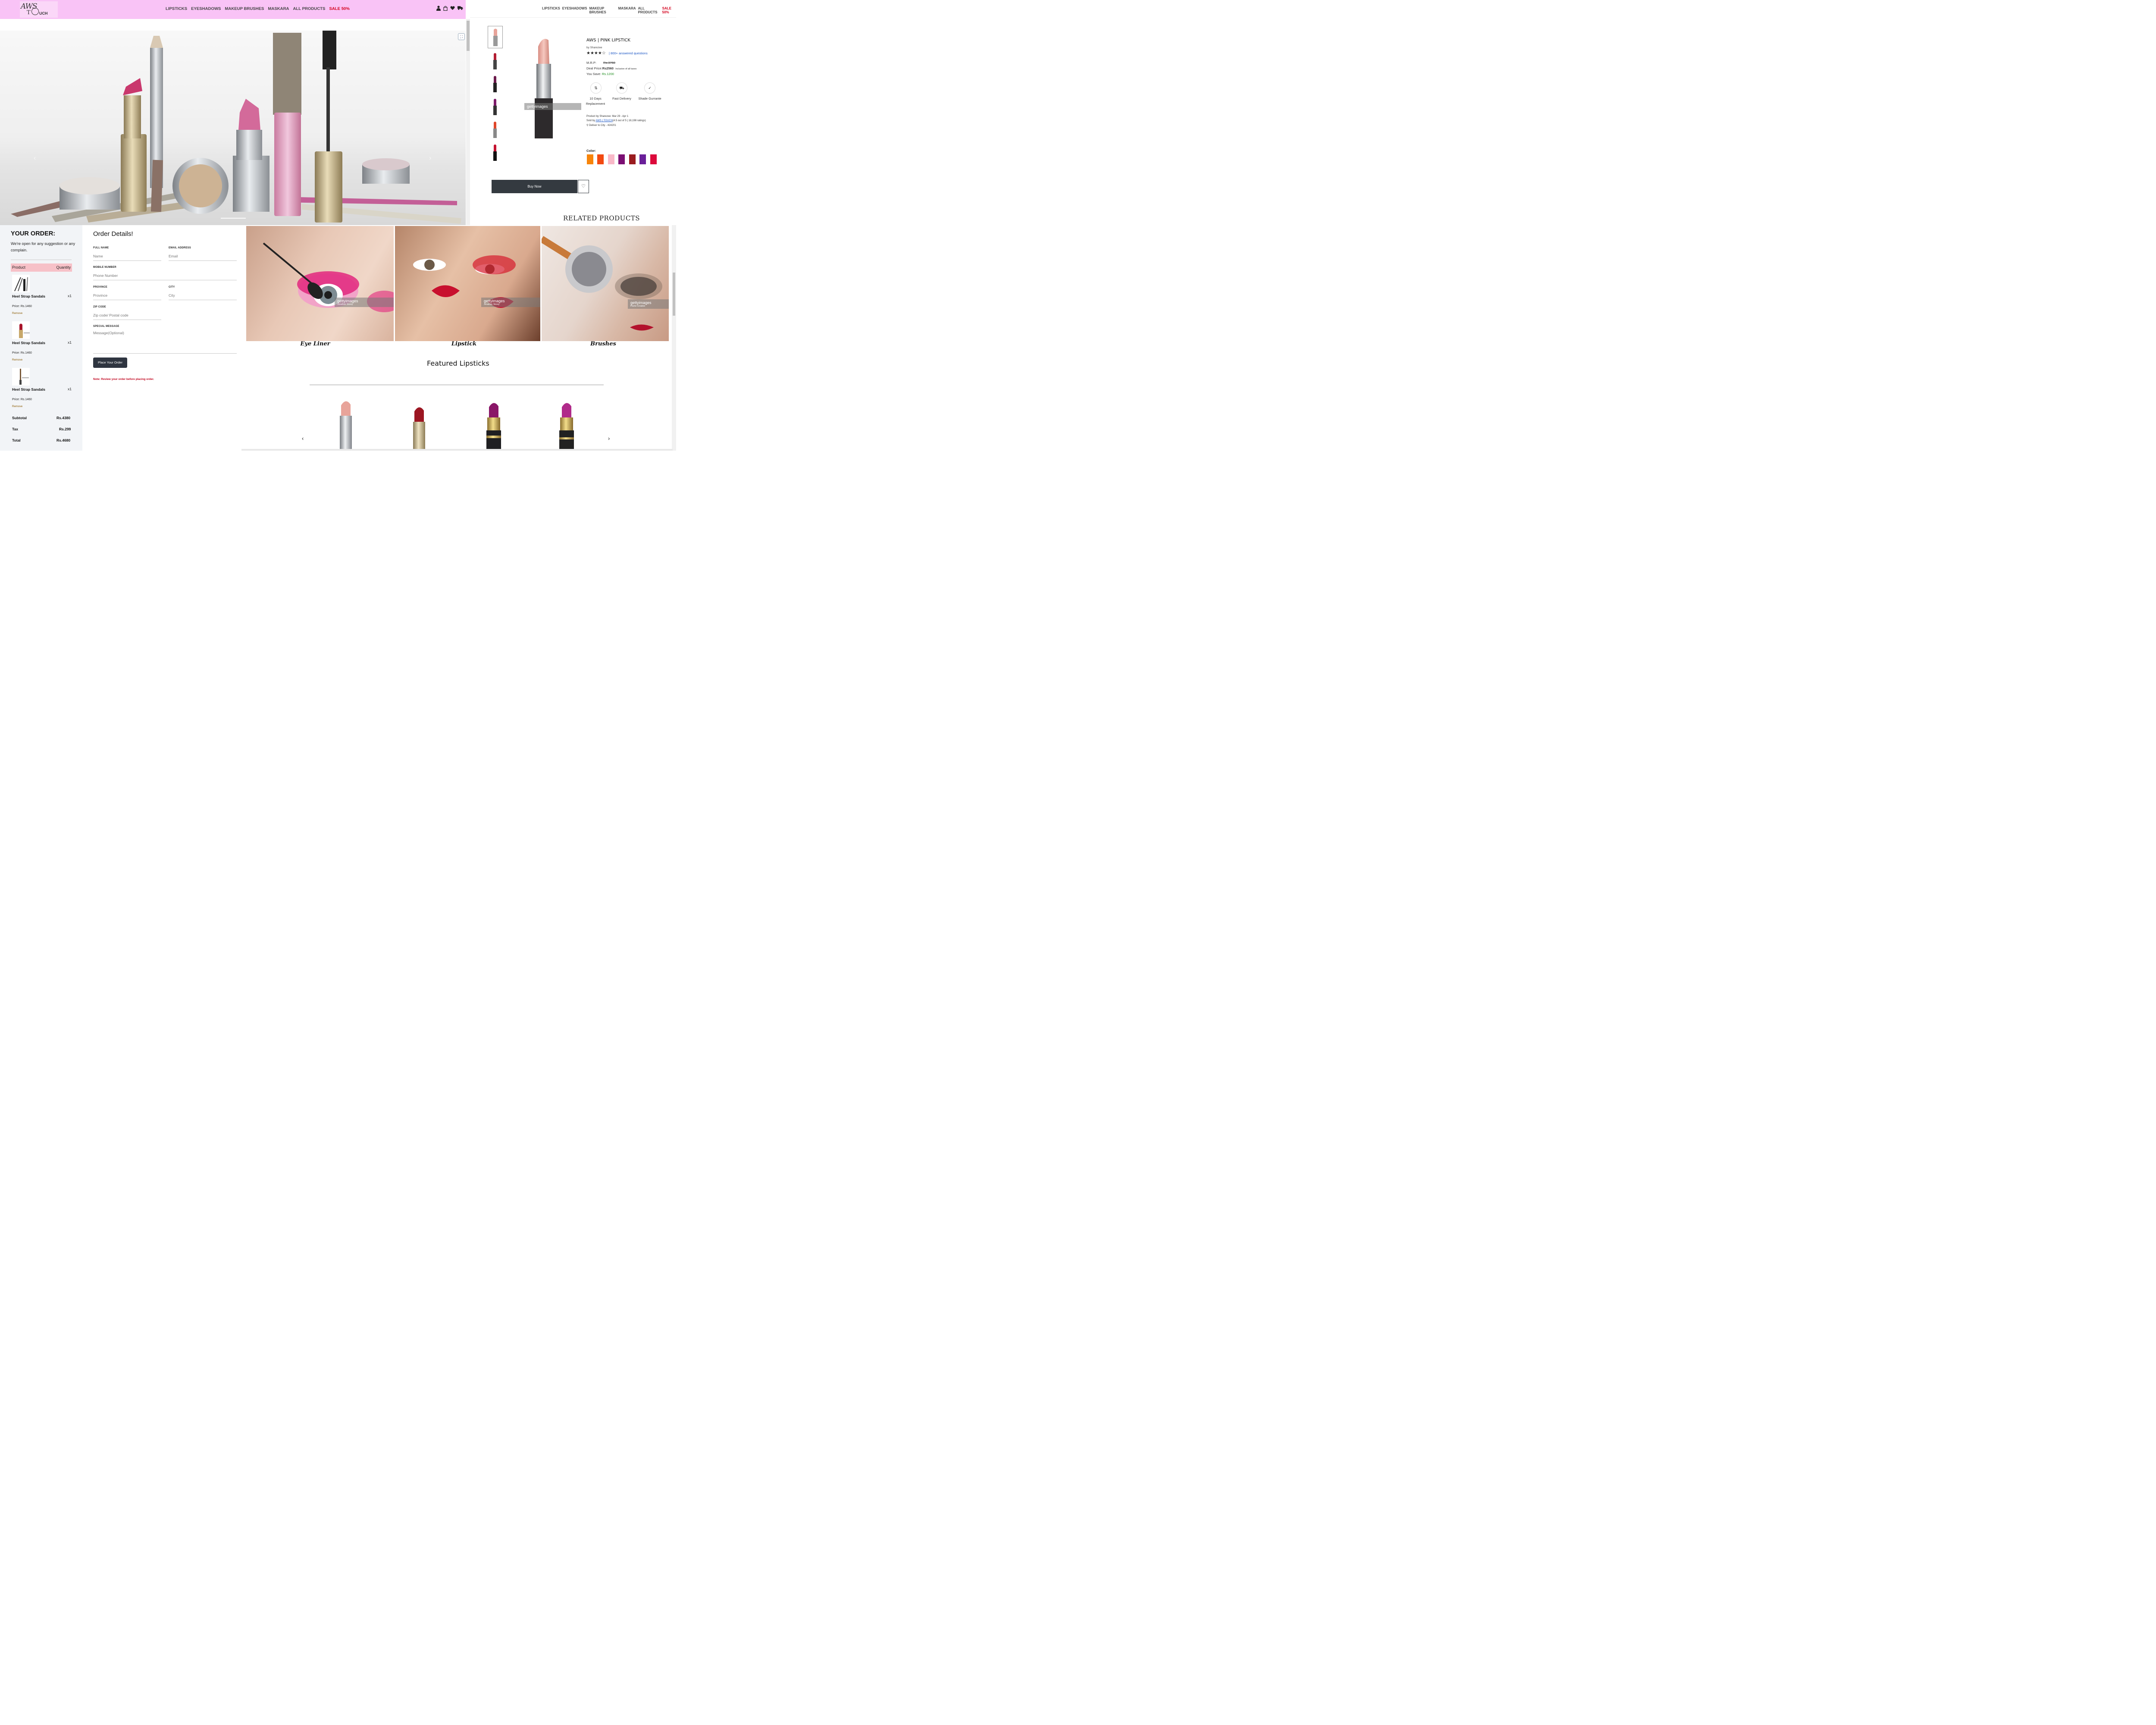 This screenshot has height=1725, width=2156. Describe the element at coordinates (320, 284) in the screenshot. I see `category-image-eyeliner: gettyimages Jonathan Storey` at that location.